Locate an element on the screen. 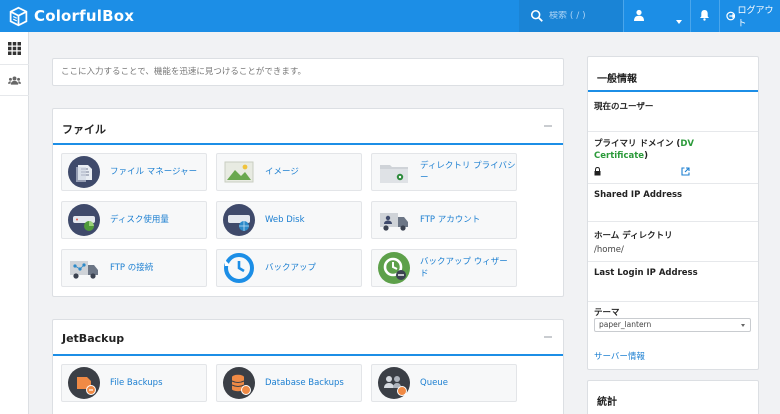  tile-queue: Queue is located at coordinates (444, 383).